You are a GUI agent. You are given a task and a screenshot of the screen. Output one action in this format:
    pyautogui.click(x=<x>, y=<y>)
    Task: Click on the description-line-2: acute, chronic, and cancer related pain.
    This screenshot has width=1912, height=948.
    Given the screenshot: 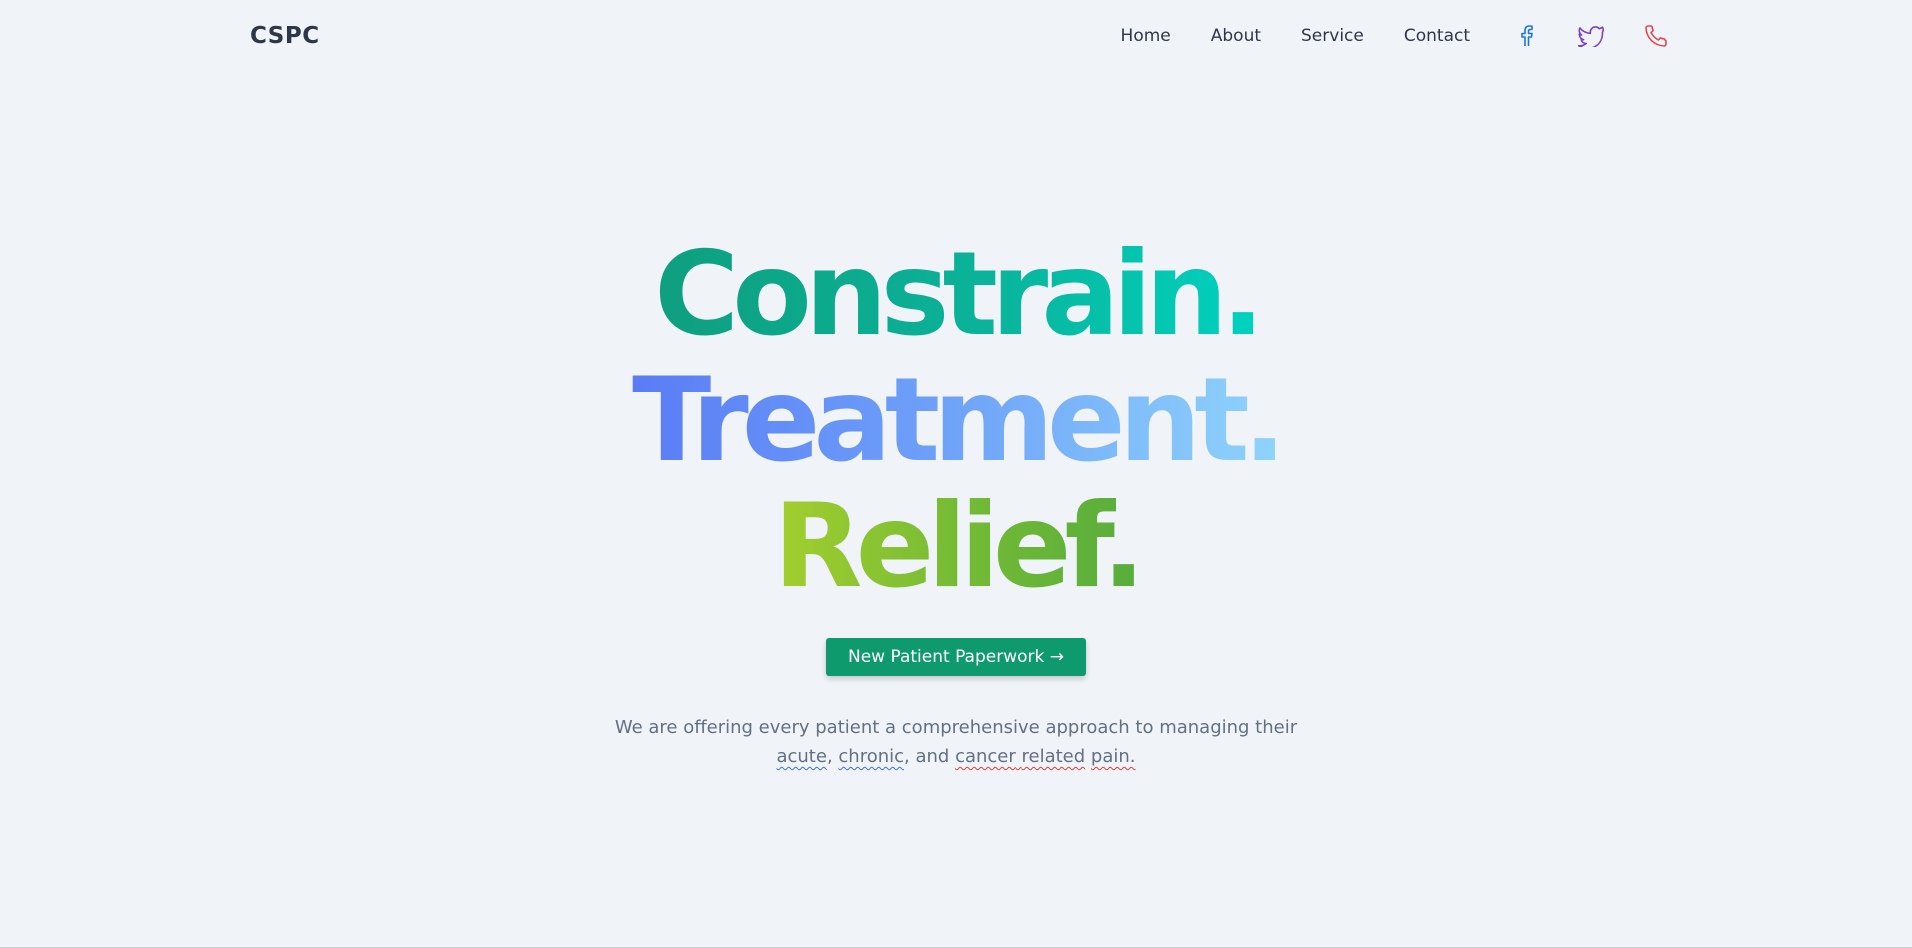 What is the action you would take?
    pyautogui.click(x=956, y=756)
    